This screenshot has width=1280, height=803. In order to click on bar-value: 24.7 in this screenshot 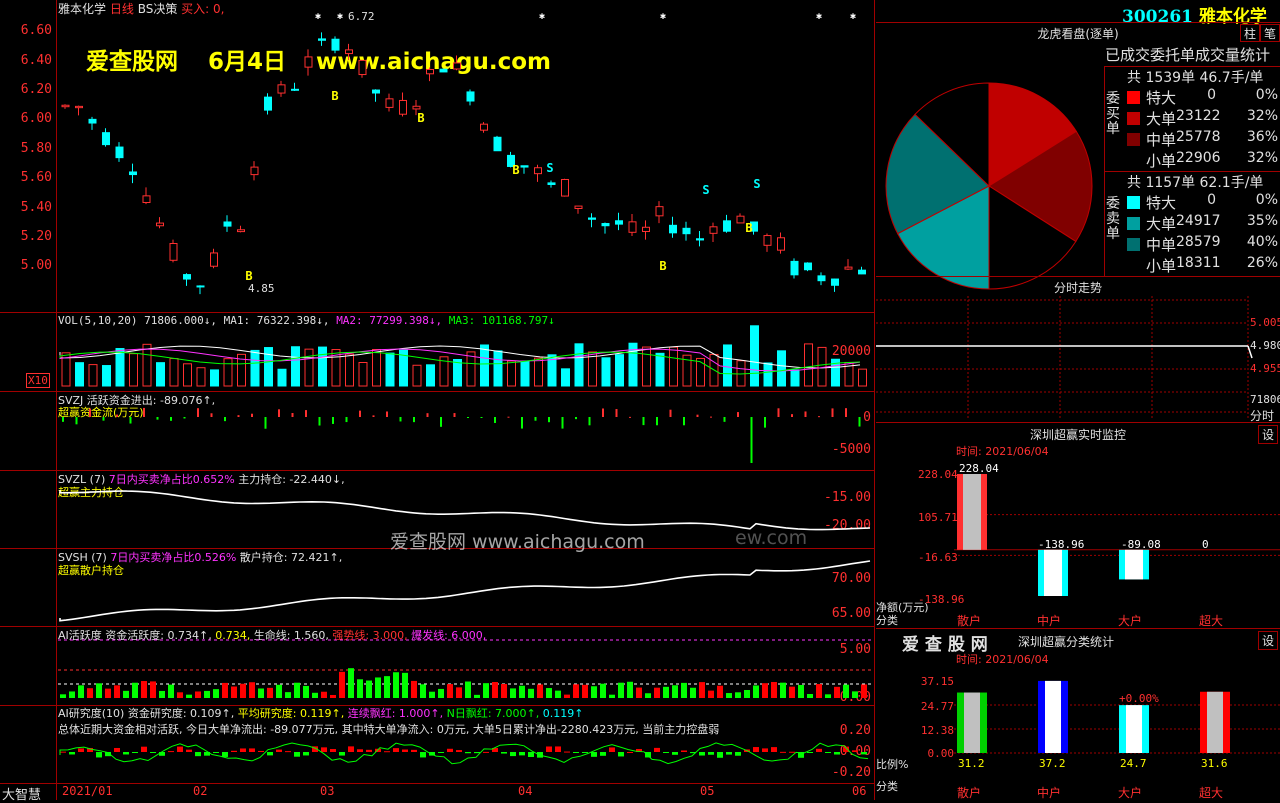, I will do `click(1133, 763)`.